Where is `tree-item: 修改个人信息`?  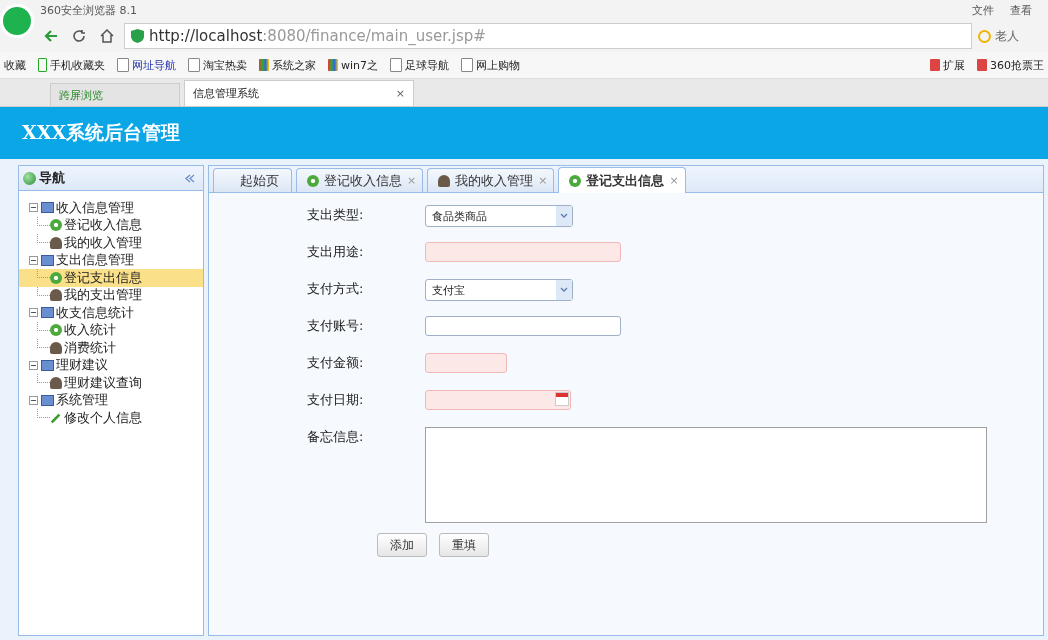 tree-item: 修改个人信息 is located at coordinates (116, 418).